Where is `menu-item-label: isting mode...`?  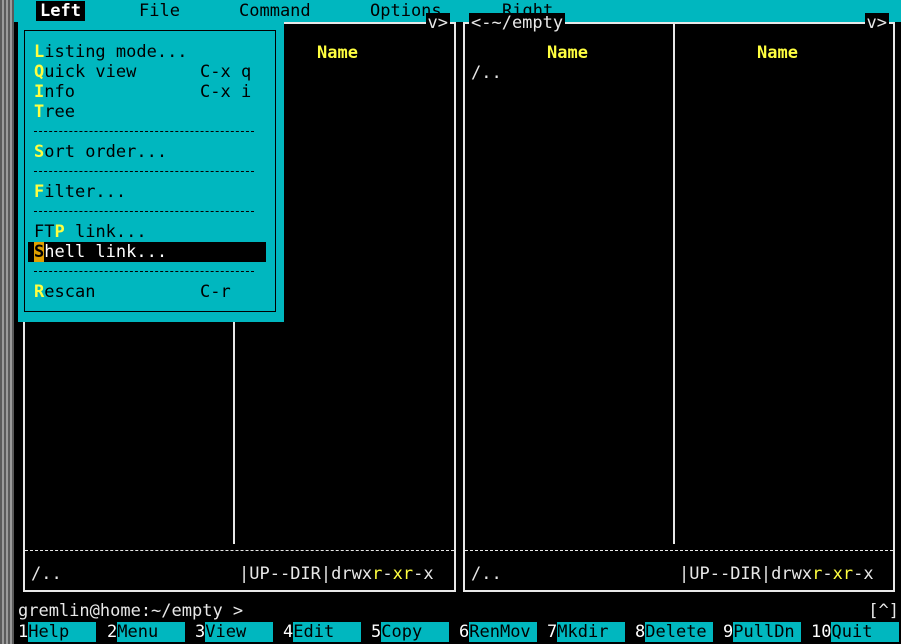
menu-item-label: isting mode... is located at coordinates (116, 52).